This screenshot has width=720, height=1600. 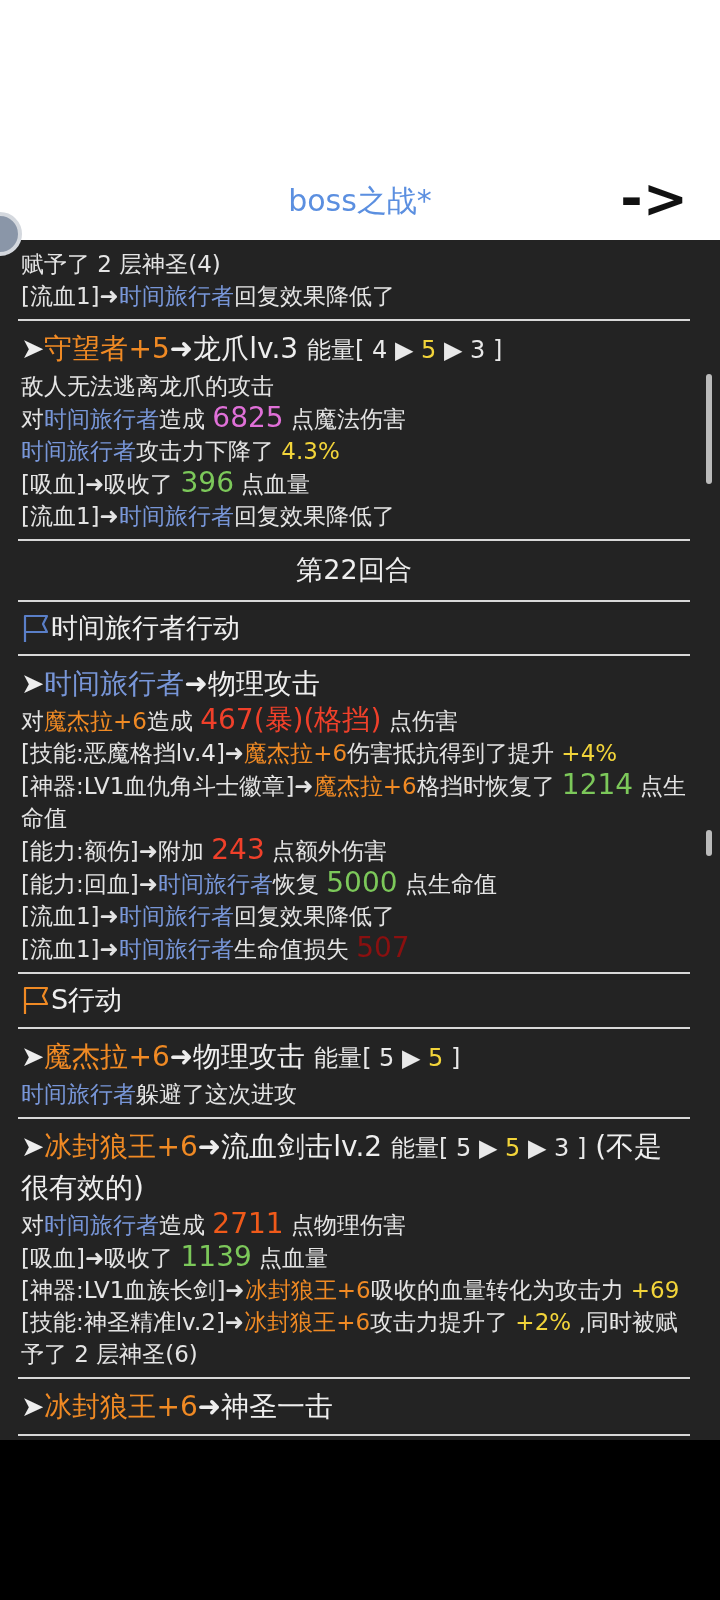 What do you see at coordinates (241, 1056) in the screenshot?
I see `action-headline: ➤魔杰拉+6➜物理攻击 能量[ 5 ▶ 5 ]` at bounding box center [241, 1056].